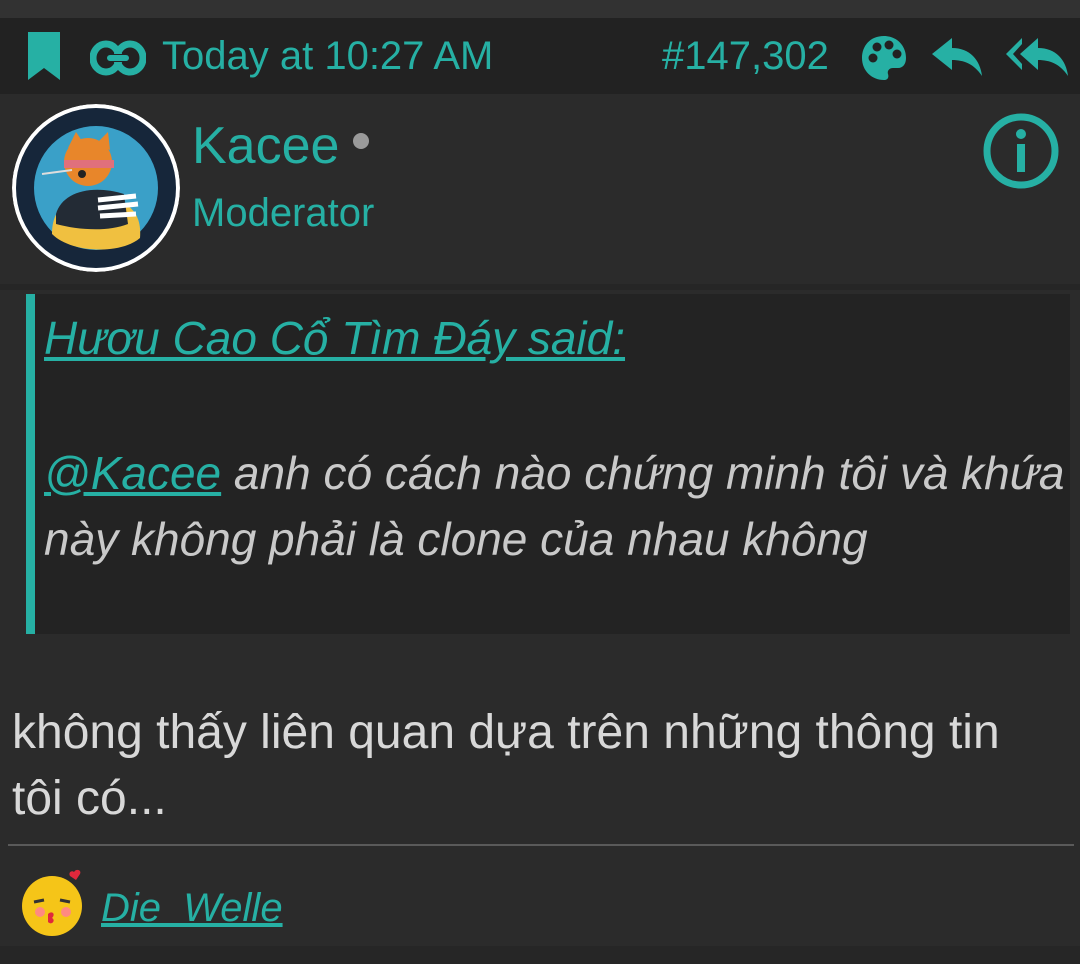 This screenshot has height=964, width=1080. What do you see at coordinates (540, 9) in the screenshot?
I see `top-strip` at bounding box center [540, 9].